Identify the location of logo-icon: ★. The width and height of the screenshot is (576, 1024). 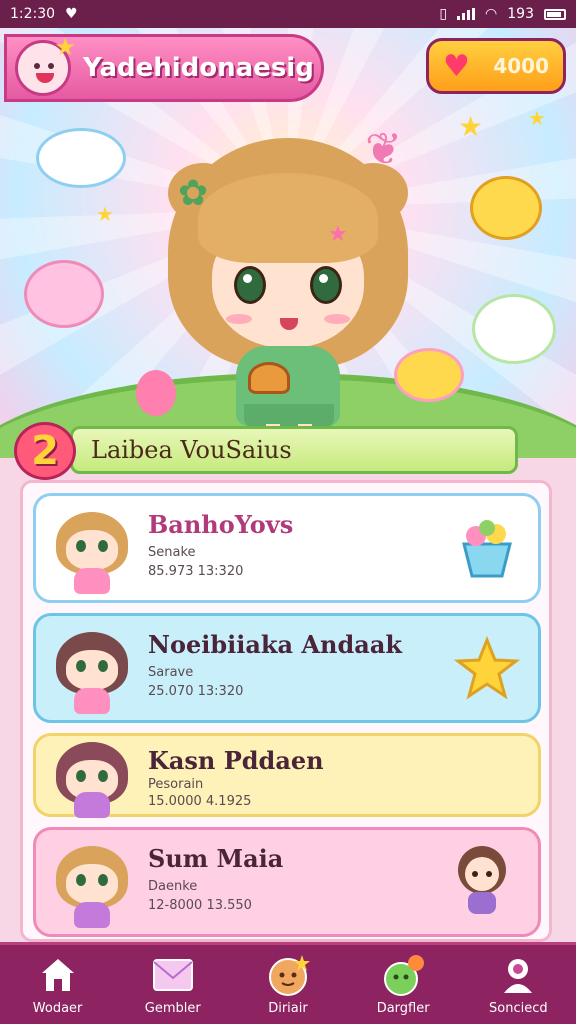
(45, 64).